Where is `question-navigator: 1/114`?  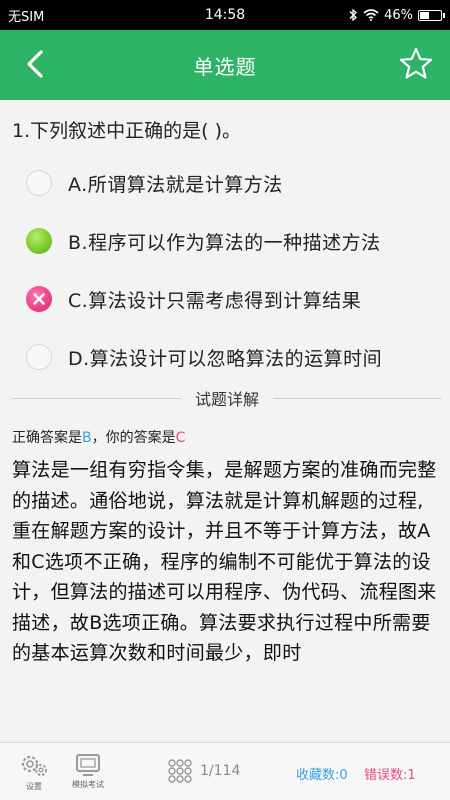 question-navigator: 1/114 is located at coordinates (204, 771).